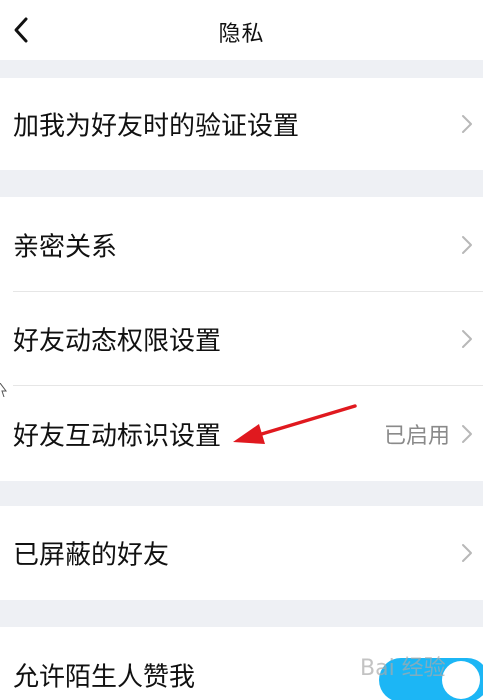 Image resolution: width=483 pixels, height=700 pixels. I want to click on row-label: 加我为好友时的验证设置, so click(156, 126).